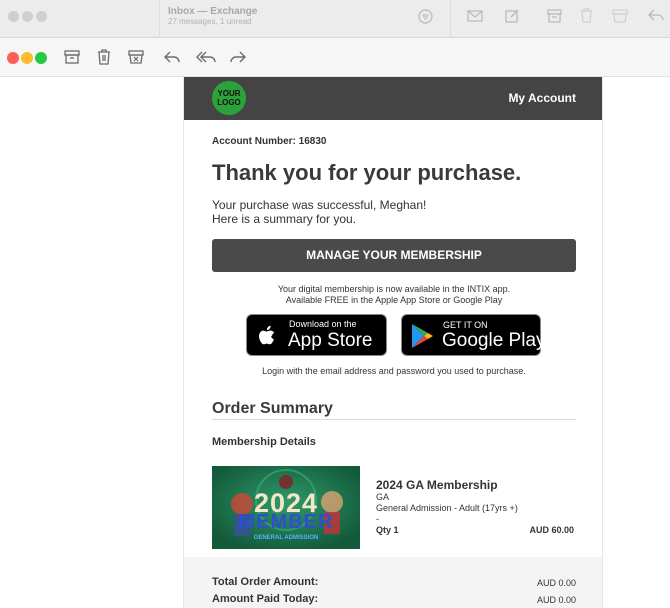 This screenshot has height=608, width=670. What do you see at coordinates (465, 325) in the screenshot?
I see `google-play-small-text: GET IT ON` at bounding box center [465, 325].